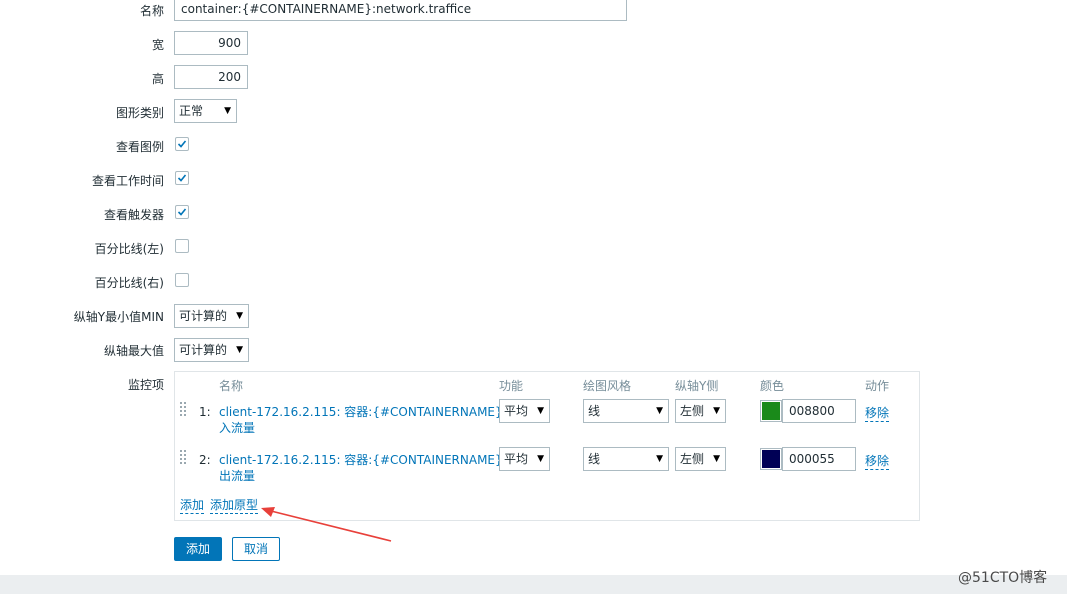  Describe the element at coordinates (139, 113) in the screenshot. I see `graph-type-label: 图形类别` at that location.